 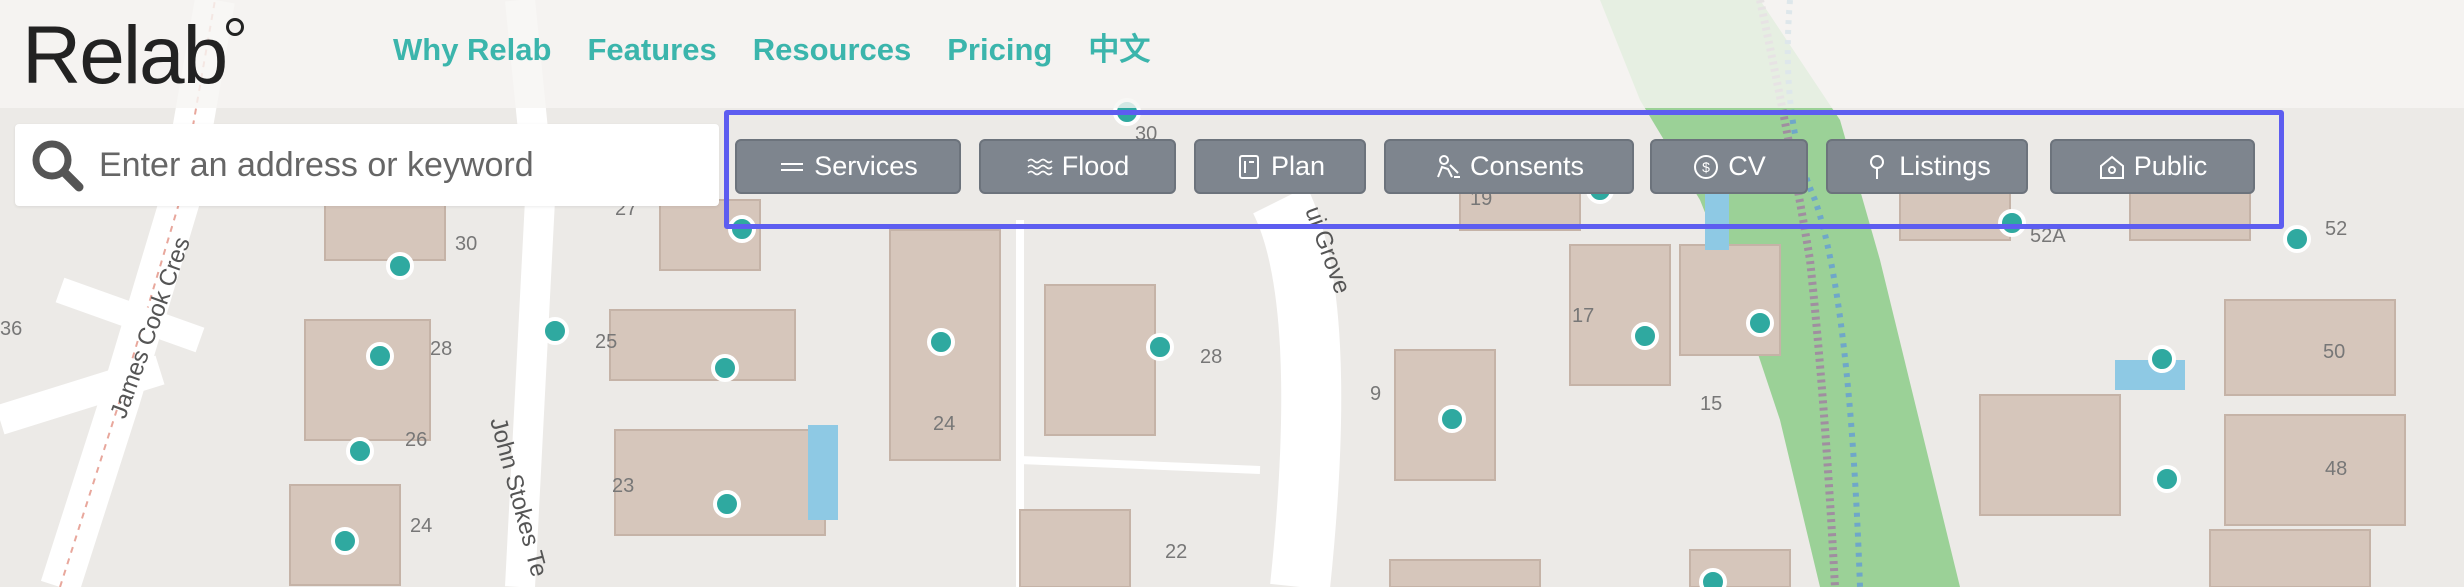 I want to click on svg-text: 48, so click(x=2336, y=469).